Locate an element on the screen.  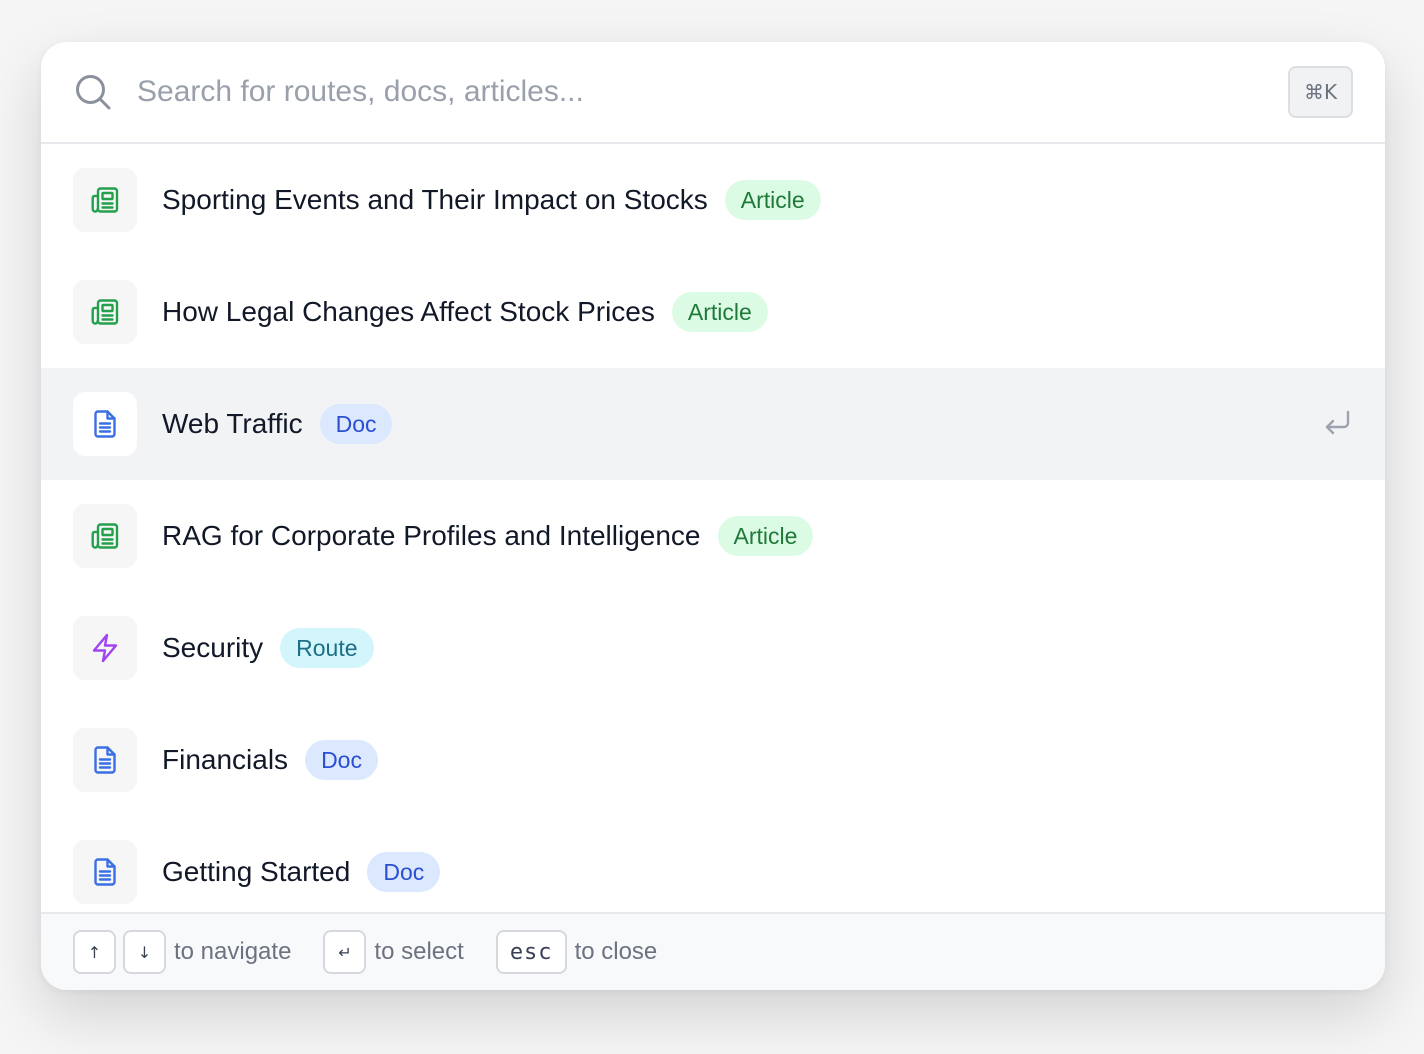
lightning-bolt-icon is located at coordinates (105, 648).